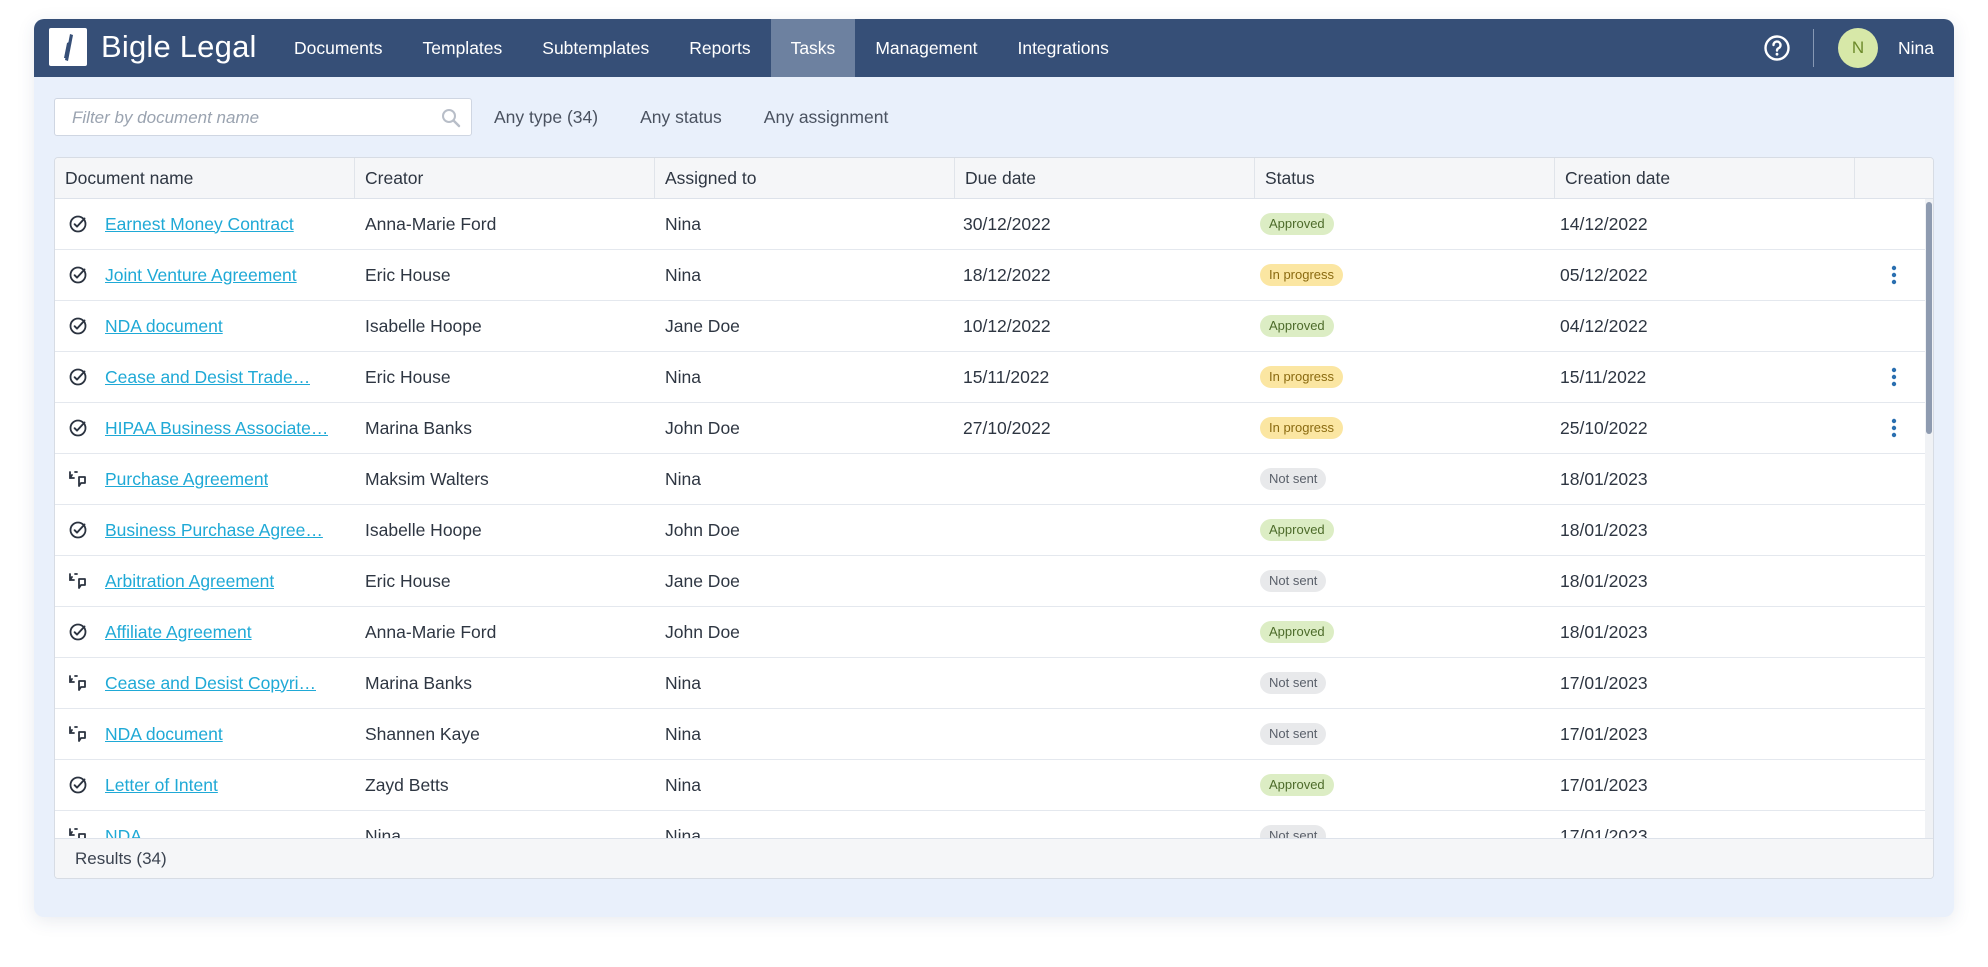 Image resolution: width=1988 pixels, height=967 pixels. What do you see at coordinates (1405, 377) in the screenshot?
I see `cell-status: In progress` at bounding box center [1405, 377].